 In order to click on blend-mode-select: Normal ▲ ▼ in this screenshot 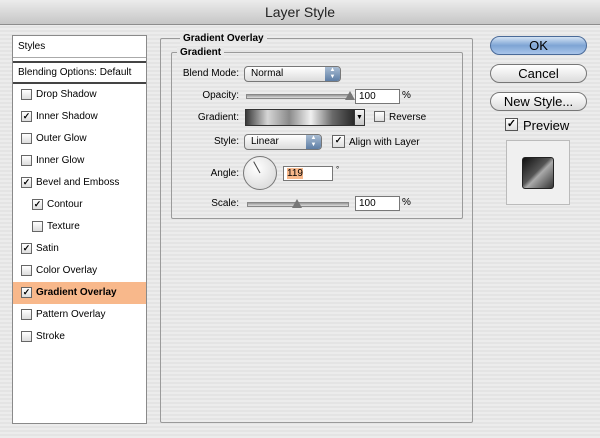, I will do `click(292, 74)`.